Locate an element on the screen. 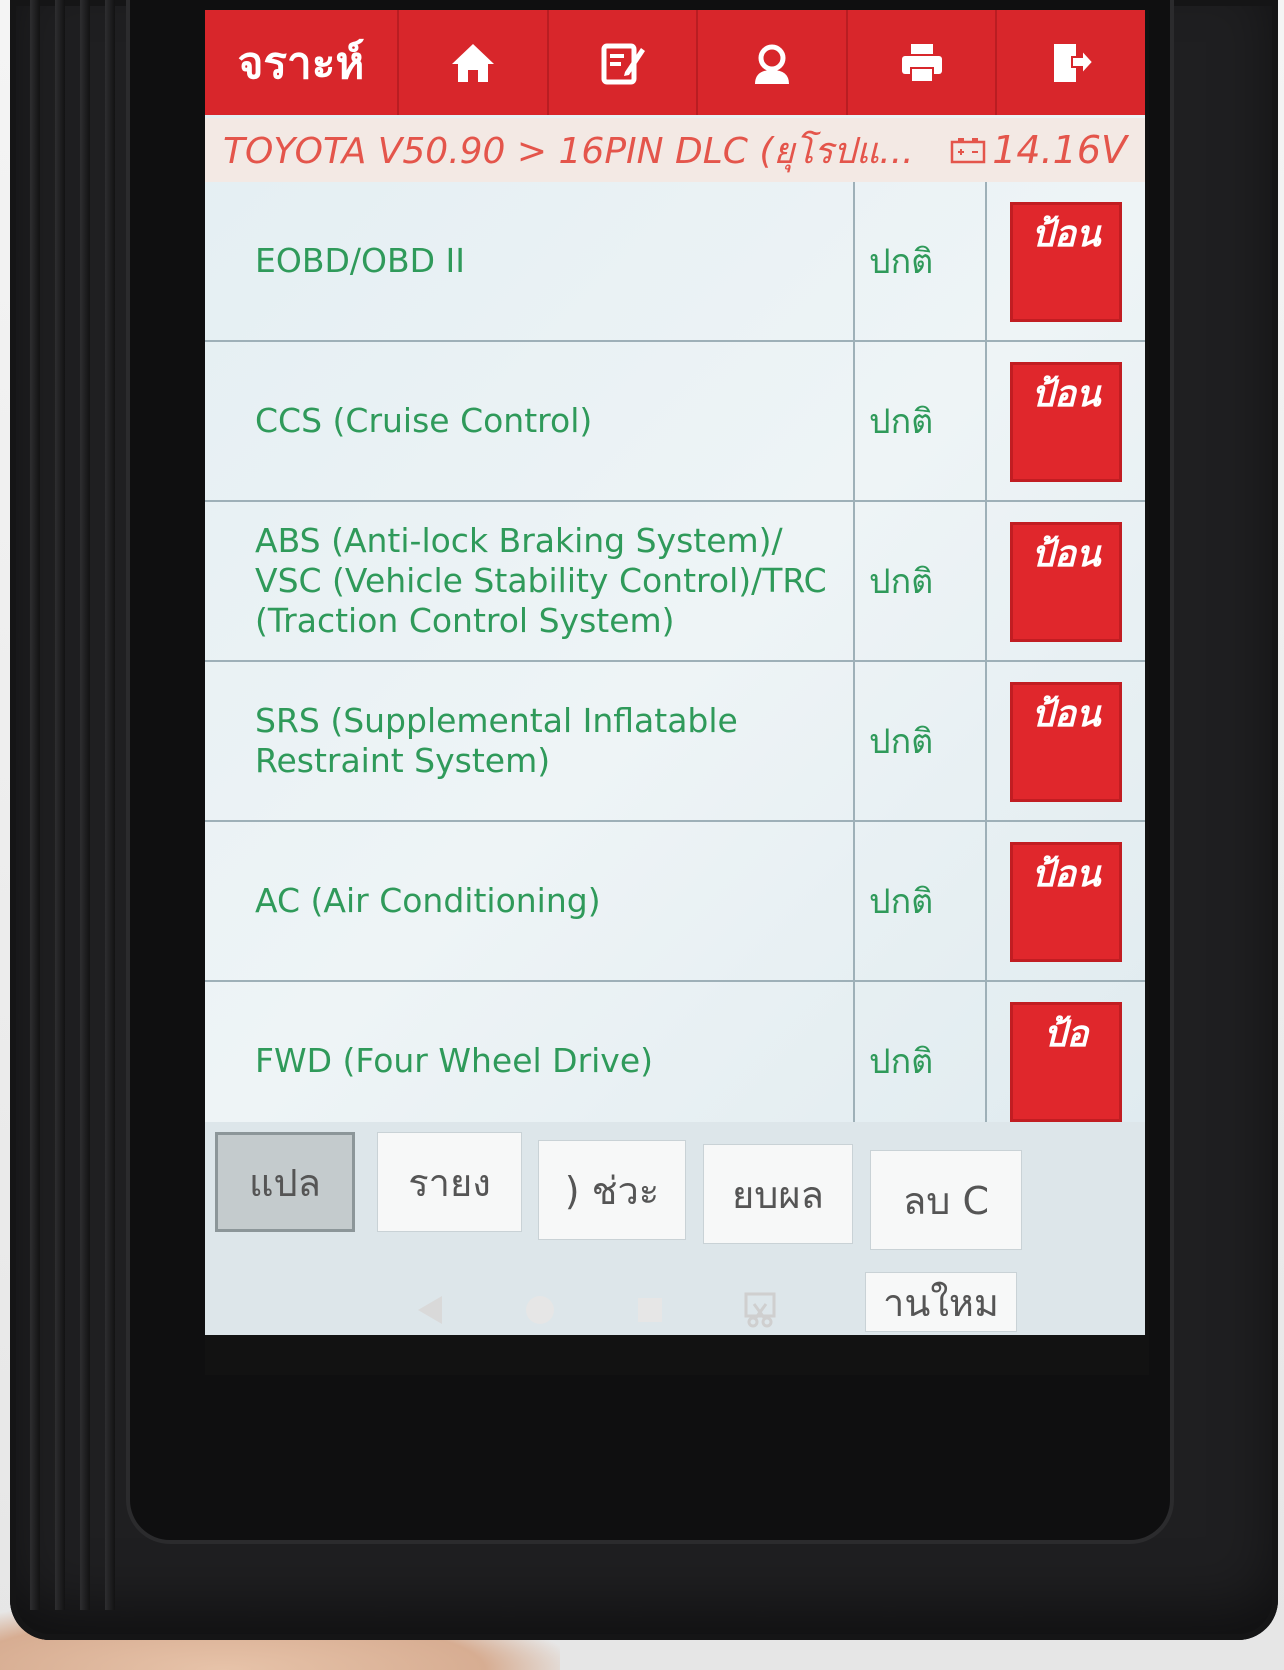  battery-icon is located at coordinates (968, 151).